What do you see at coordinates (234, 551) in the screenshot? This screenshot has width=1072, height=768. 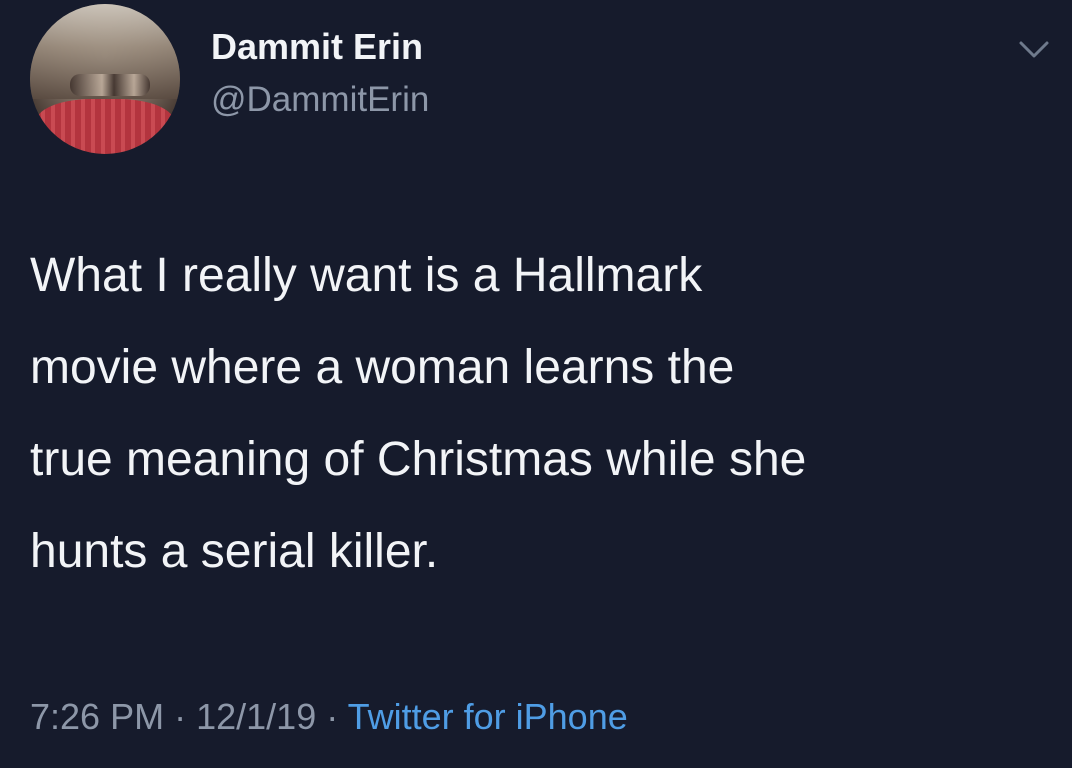 I see `tweet-text-line: hunts a serial killer.` at bounding box center [234, 551].